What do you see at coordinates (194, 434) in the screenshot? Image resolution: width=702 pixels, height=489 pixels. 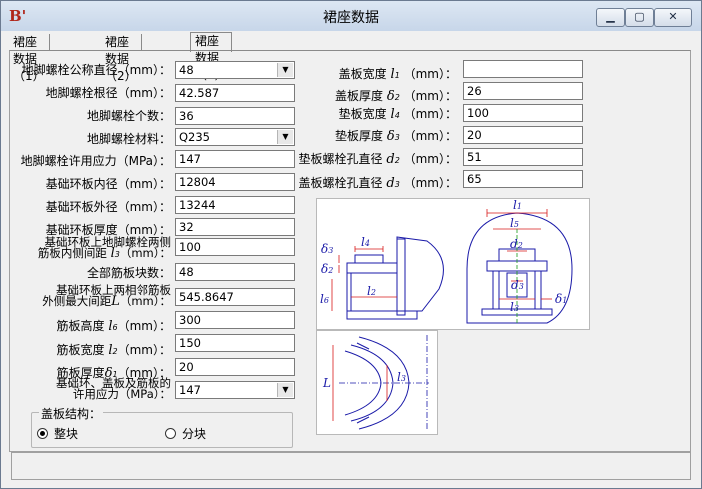 I see `radio-split-piece-label: 分块` at bounding box center [194, 434].